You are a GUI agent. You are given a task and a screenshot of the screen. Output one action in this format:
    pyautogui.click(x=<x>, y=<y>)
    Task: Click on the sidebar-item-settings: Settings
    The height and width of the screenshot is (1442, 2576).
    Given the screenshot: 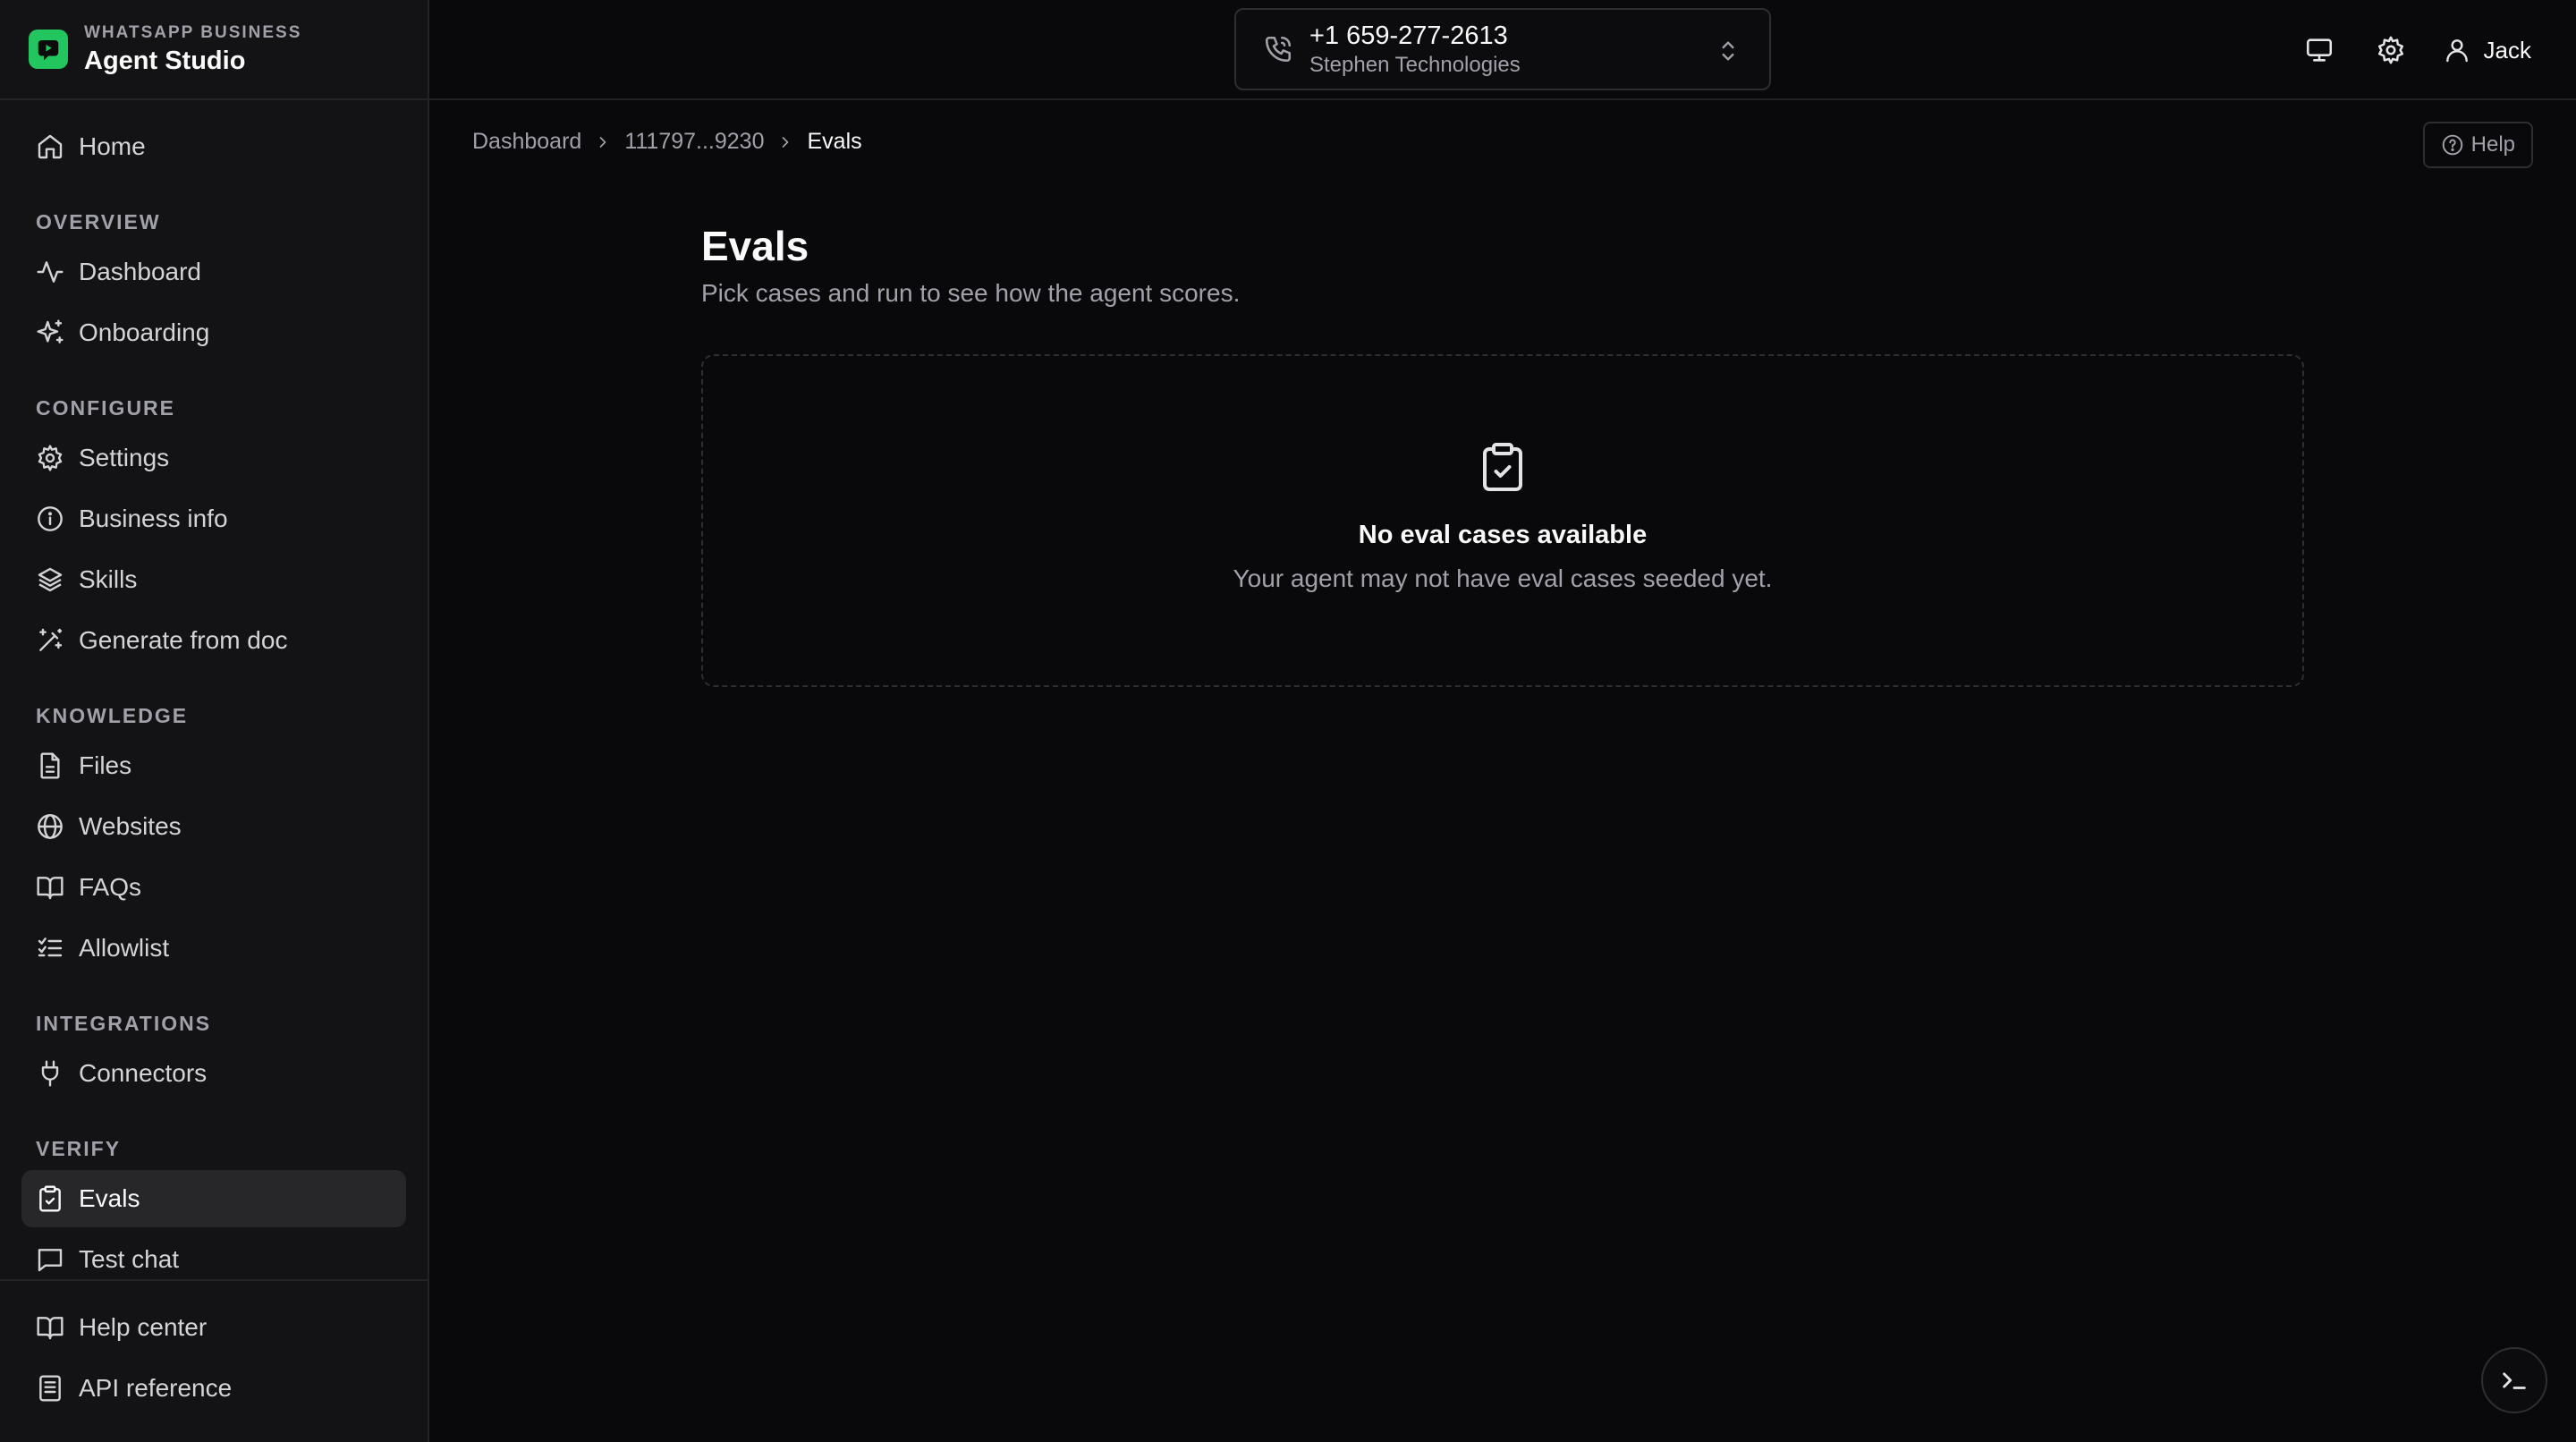 What is the action you would take?
    pyautogui.click(x=213, y=458)
    